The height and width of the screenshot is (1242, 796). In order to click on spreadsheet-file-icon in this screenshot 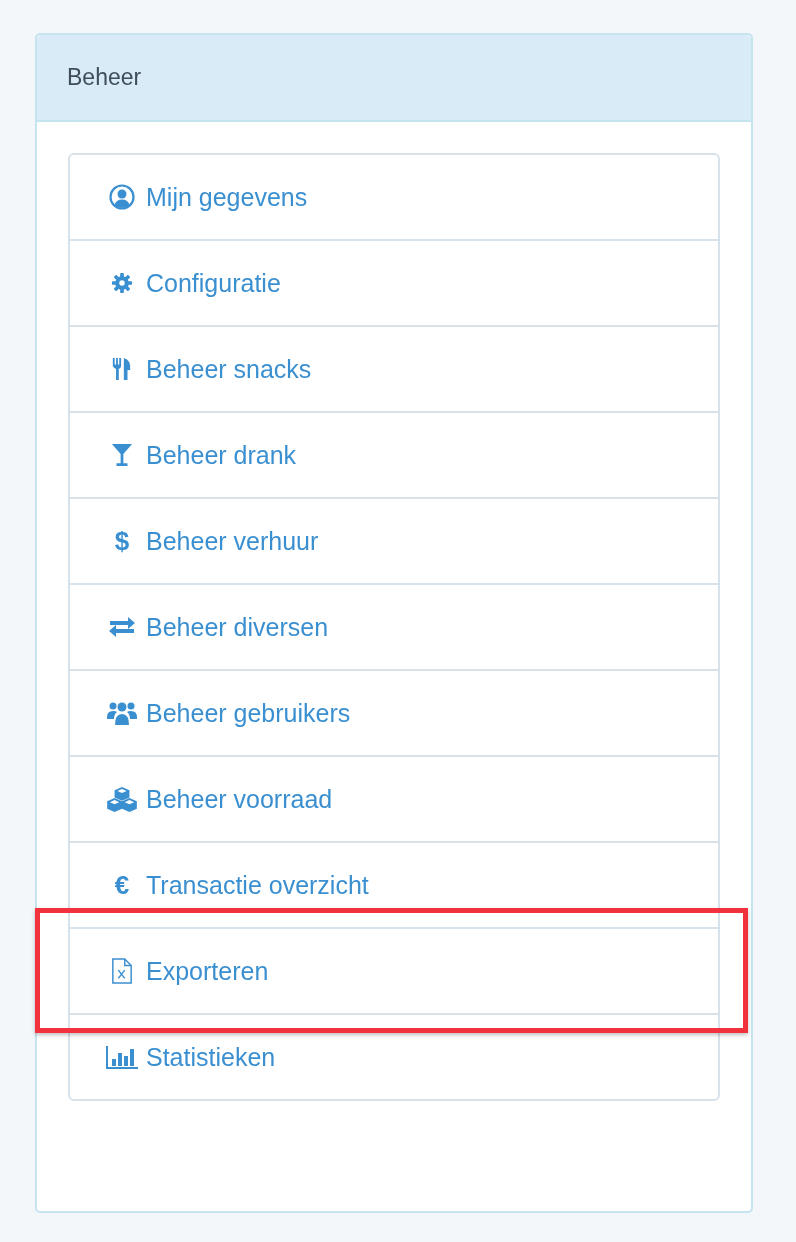, I will do `click(122, 971)`.